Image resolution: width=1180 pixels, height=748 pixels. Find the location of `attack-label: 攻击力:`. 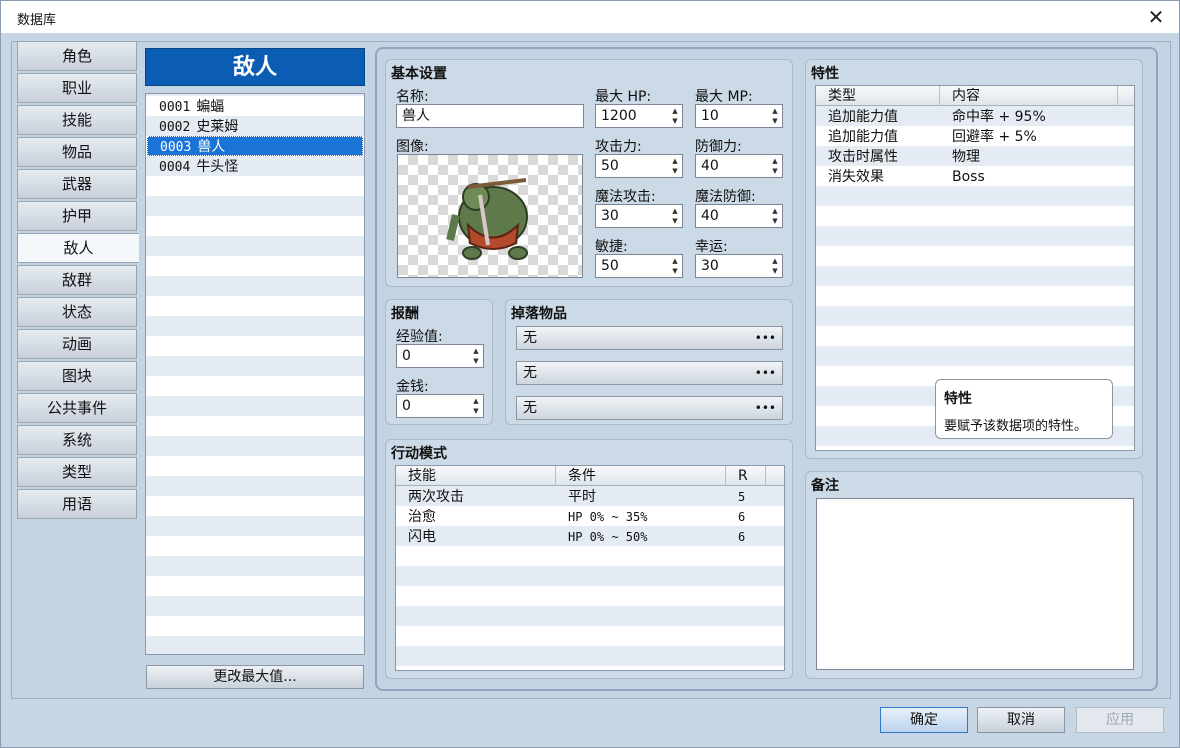

attack-label: 攻击力: is located at coordinates (618, 147).